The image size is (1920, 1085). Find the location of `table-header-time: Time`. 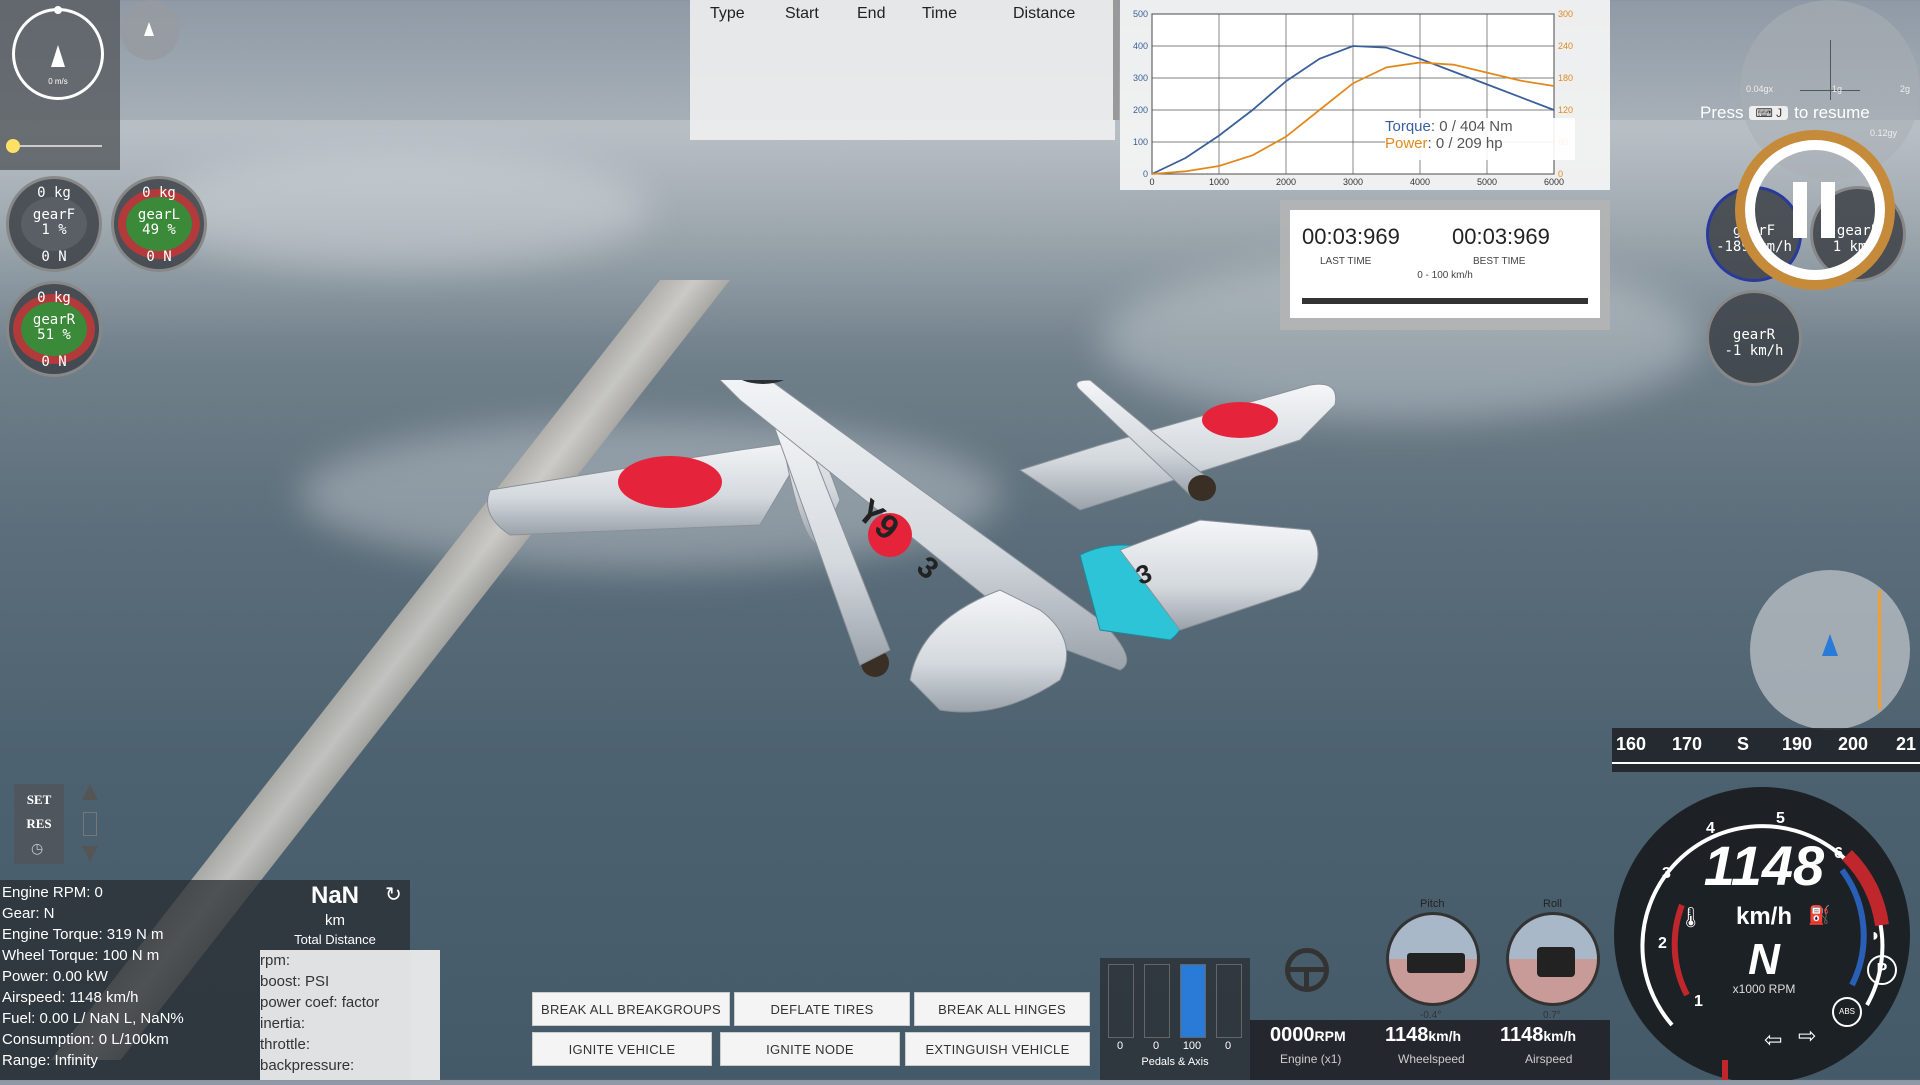

table-header-time: Time is located at coordinates (939, 13).